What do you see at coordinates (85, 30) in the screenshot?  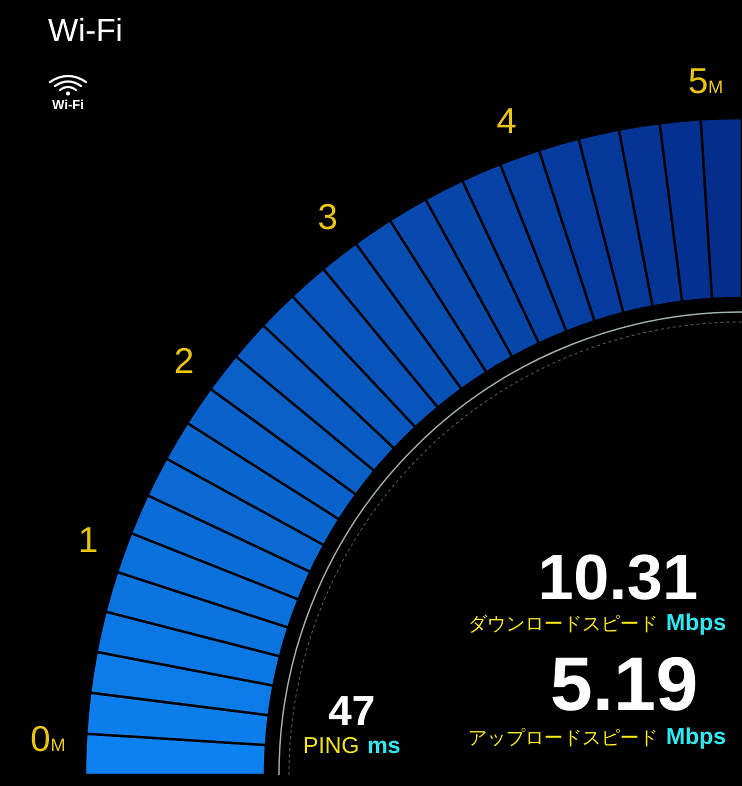 I see `screen-title: Wi-Fi` at bounding box center [85, 30].